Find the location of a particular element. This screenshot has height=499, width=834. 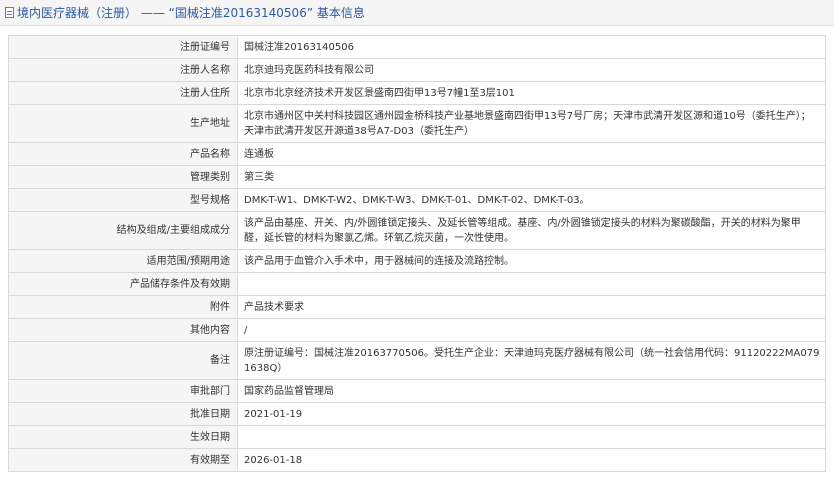

table-row: 生效日期 is located at coordinates (417, 437).